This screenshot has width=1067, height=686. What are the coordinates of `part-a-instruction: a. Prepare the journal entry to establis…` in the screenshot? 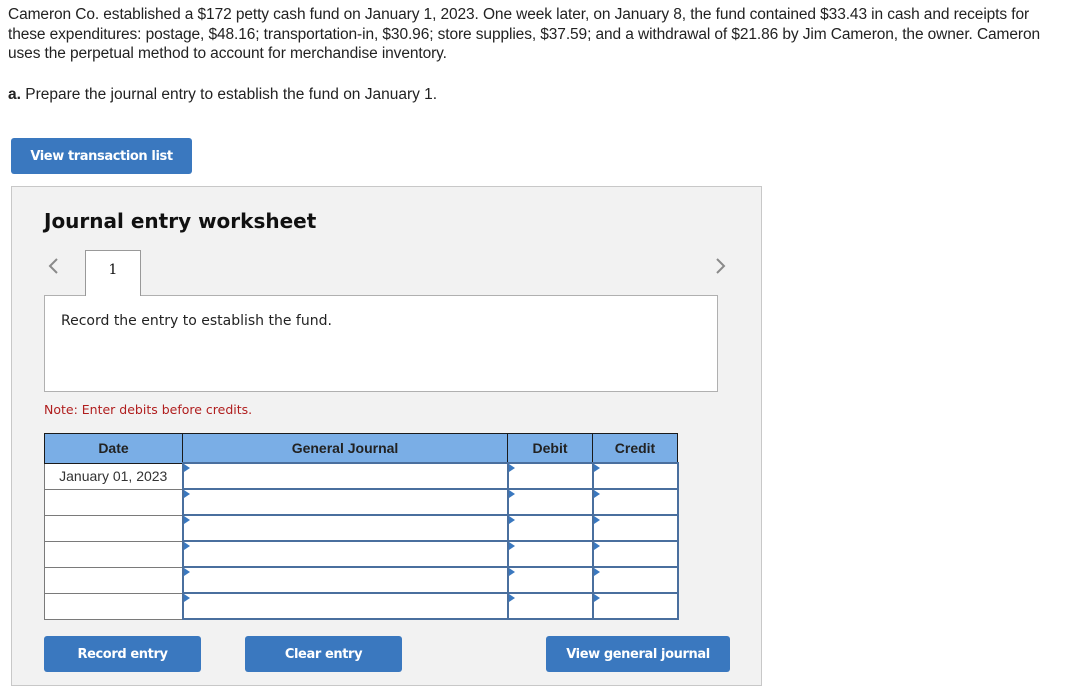 It's located at (222, 95).